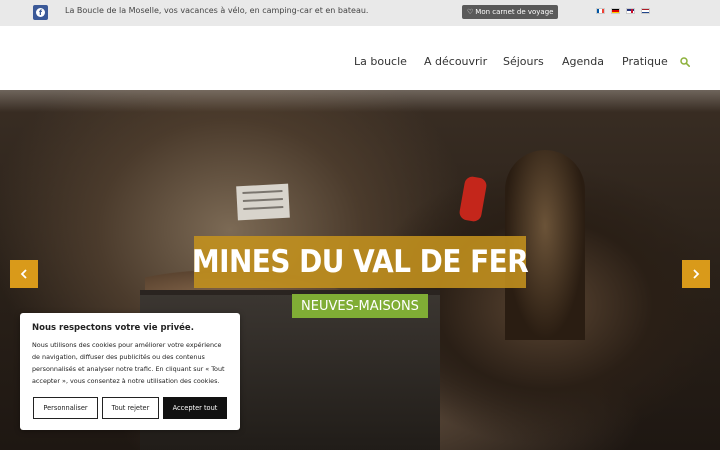  I want to click on heart-icon: ♡, so click(470, 12).